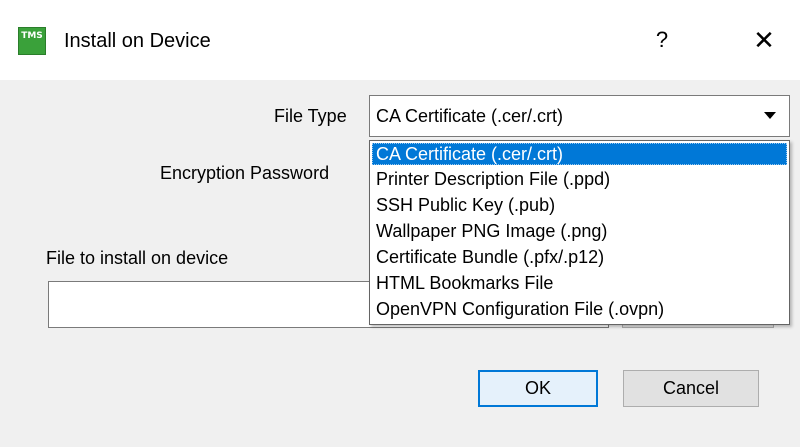 Image resolution: width=800 pixels, height=447 pixels. Describe the element at coordinates (764, 40) in the screenshot. I see `close-button: ✕` at that location.